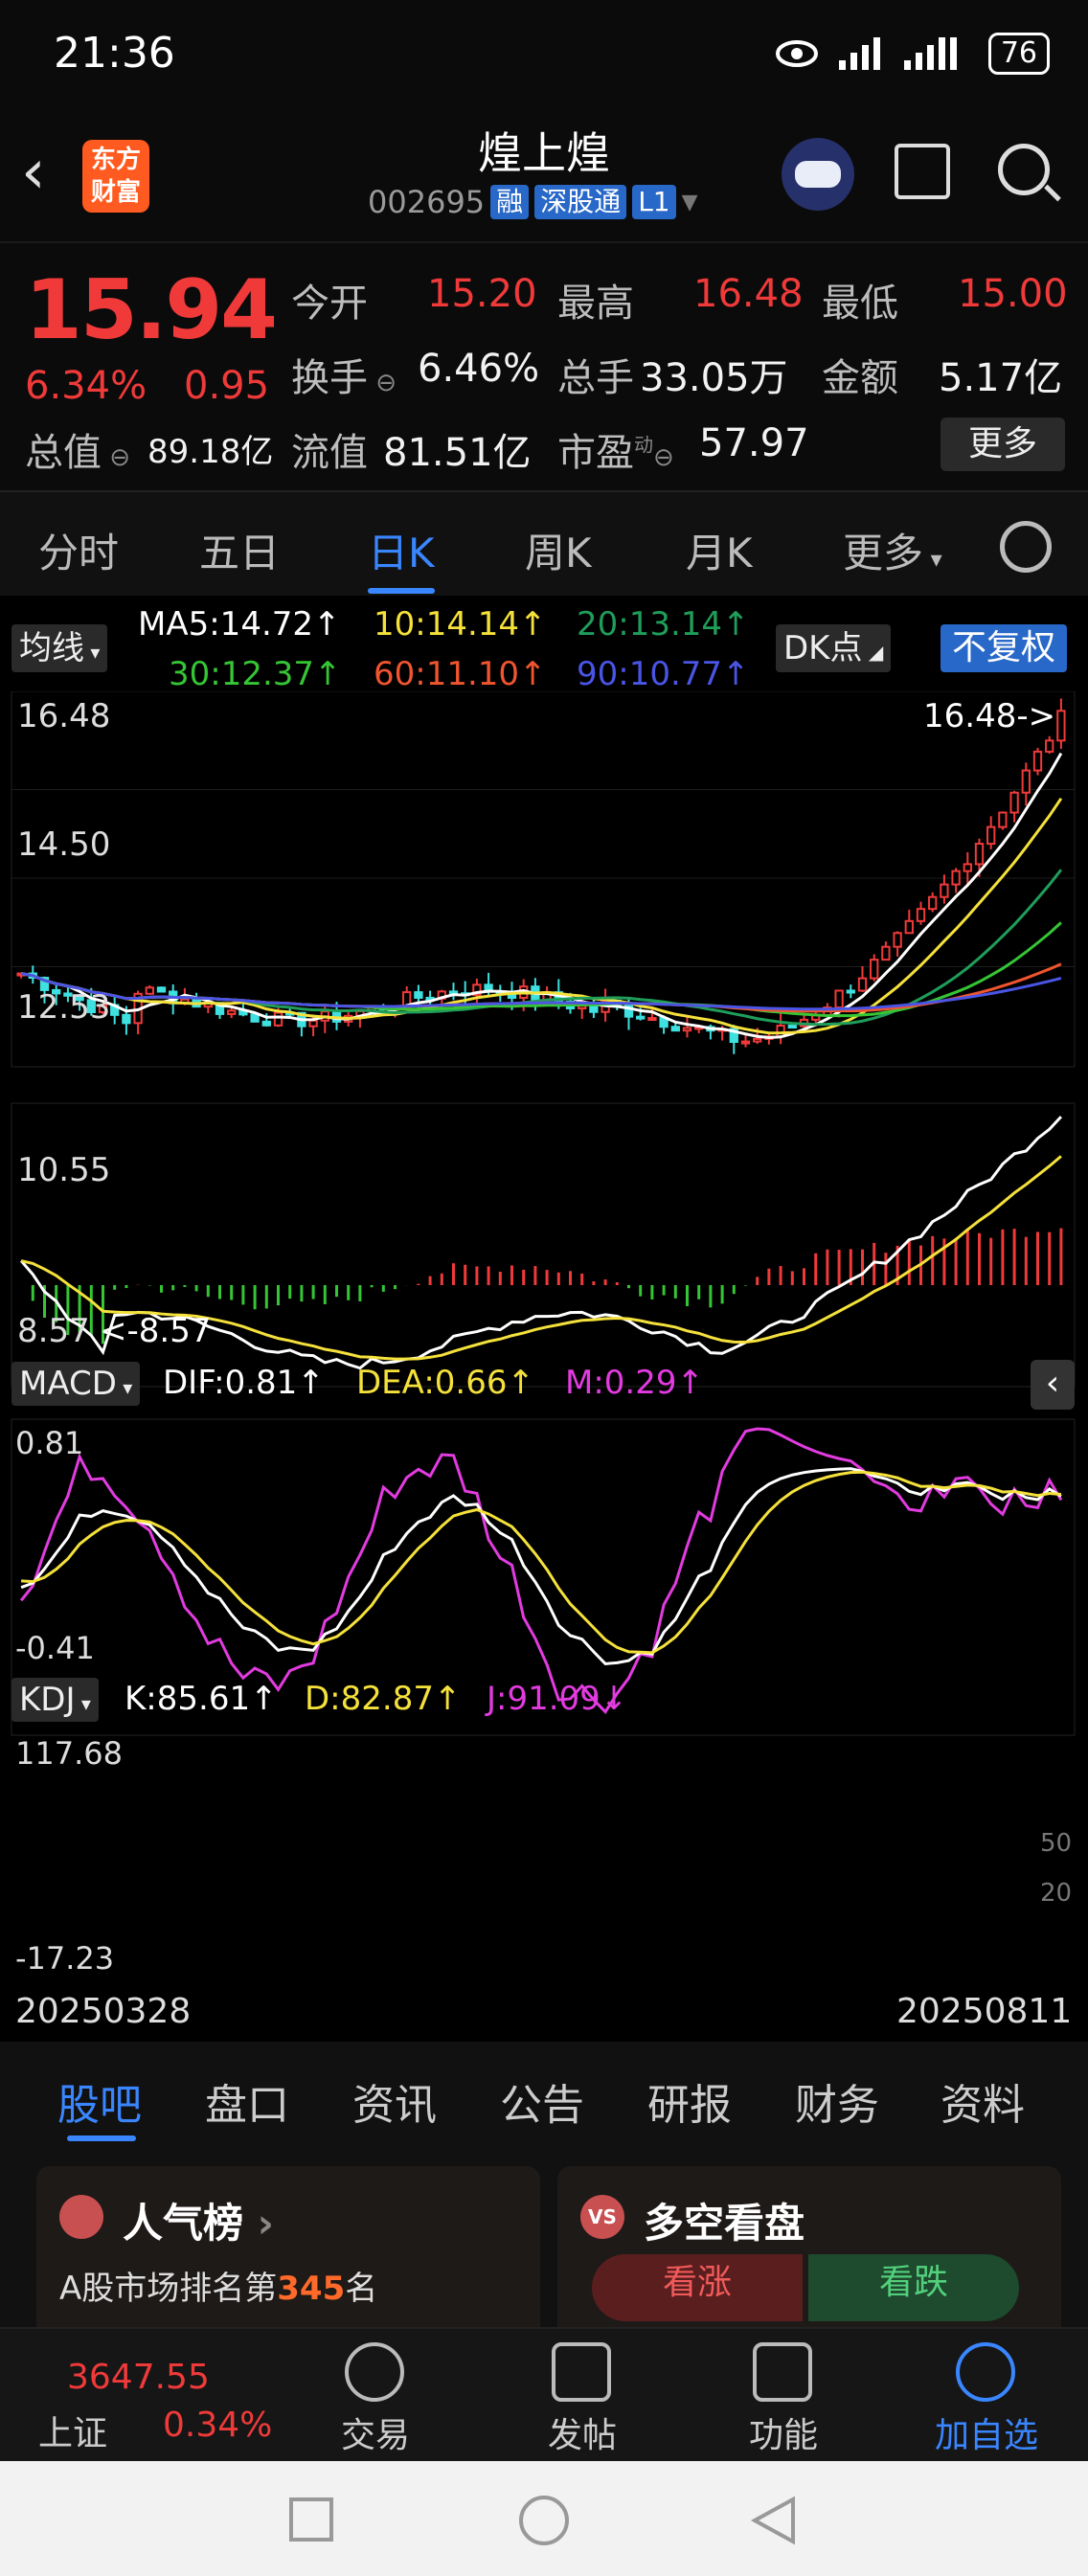 Image resolution: width=1088 pixels, height=2576 pixels. Describe the element at coordinates (64, 716) in the screenshot. I see `price-tick-top: 16.48` at that location.